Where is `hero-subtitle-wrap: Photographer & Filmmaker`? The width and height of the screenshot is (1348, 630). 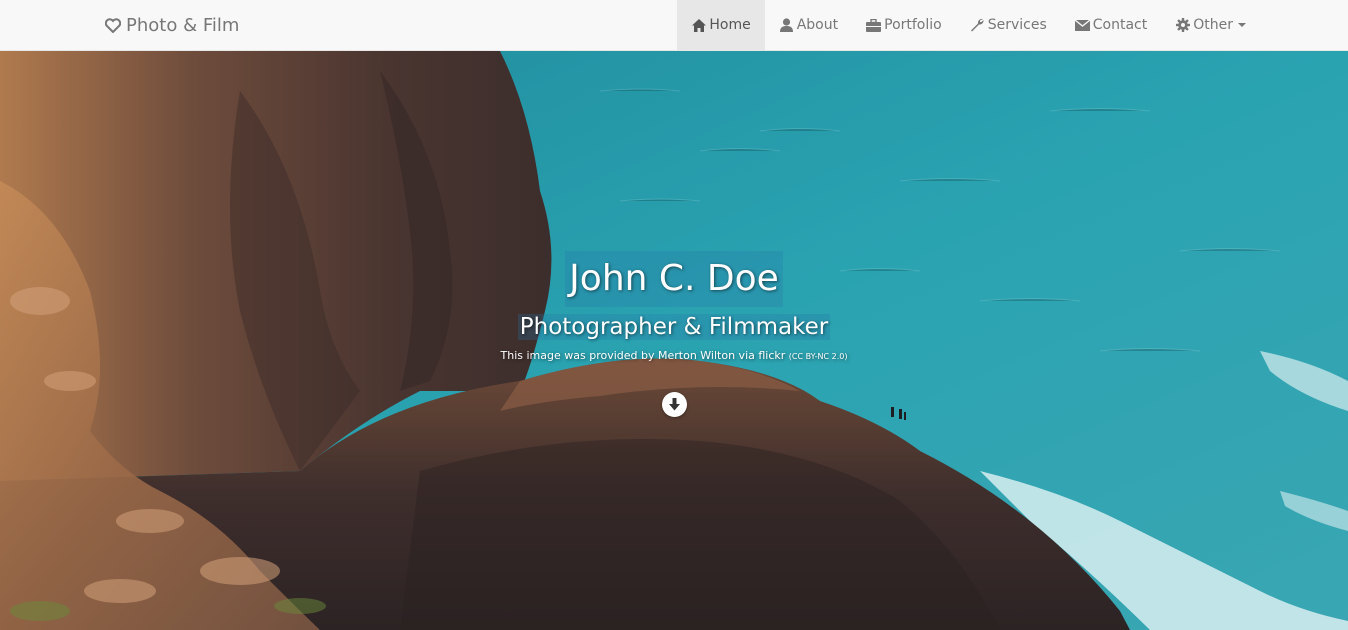
hero-subtitle-wrap: Photographer & Filmmaker is located at coordinates (674, 327).